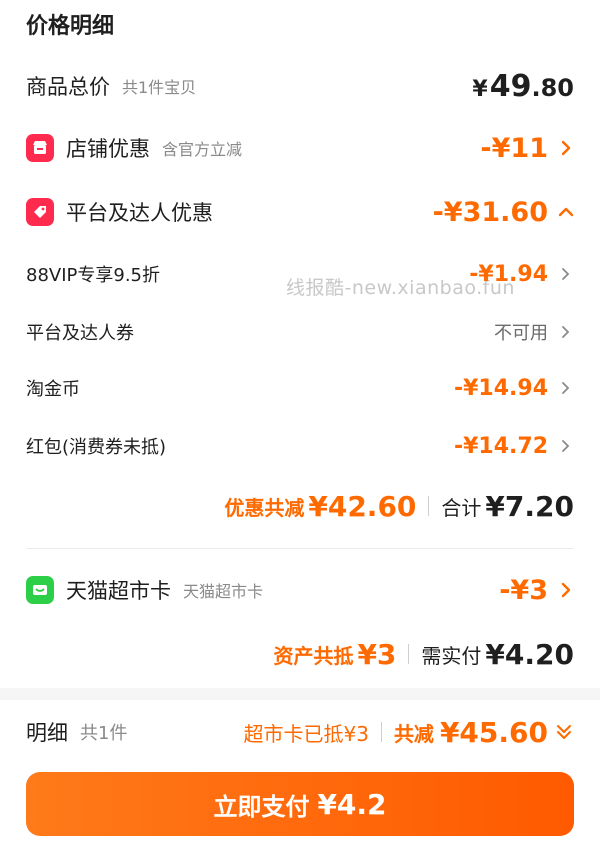 This screenshot has width=600, height=844. Describe the element at coordinates (490, 212) in the screenshot. I see `platform-discount-amount: -¥31.60` at that location.